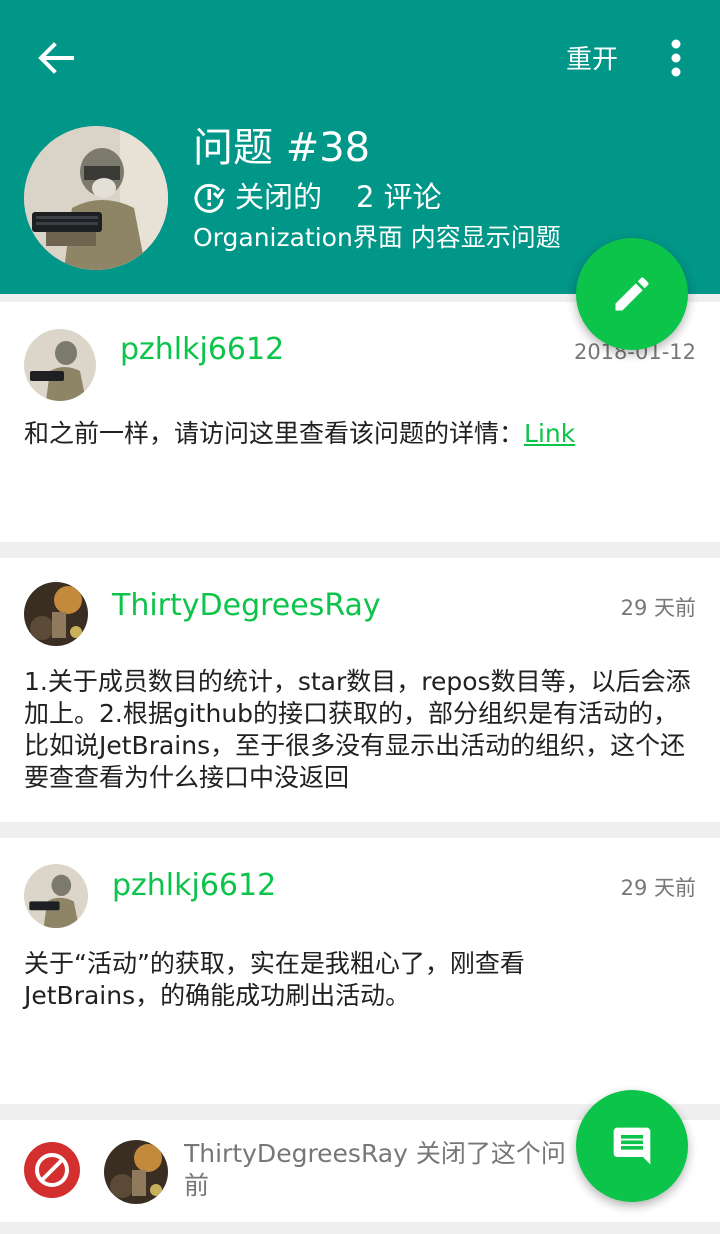 This screenshot has width=720, height=1234. Describe the element at coordinates (490, 1153) in the screenshot. I see `event-action: 关闭了这个问` at that location.